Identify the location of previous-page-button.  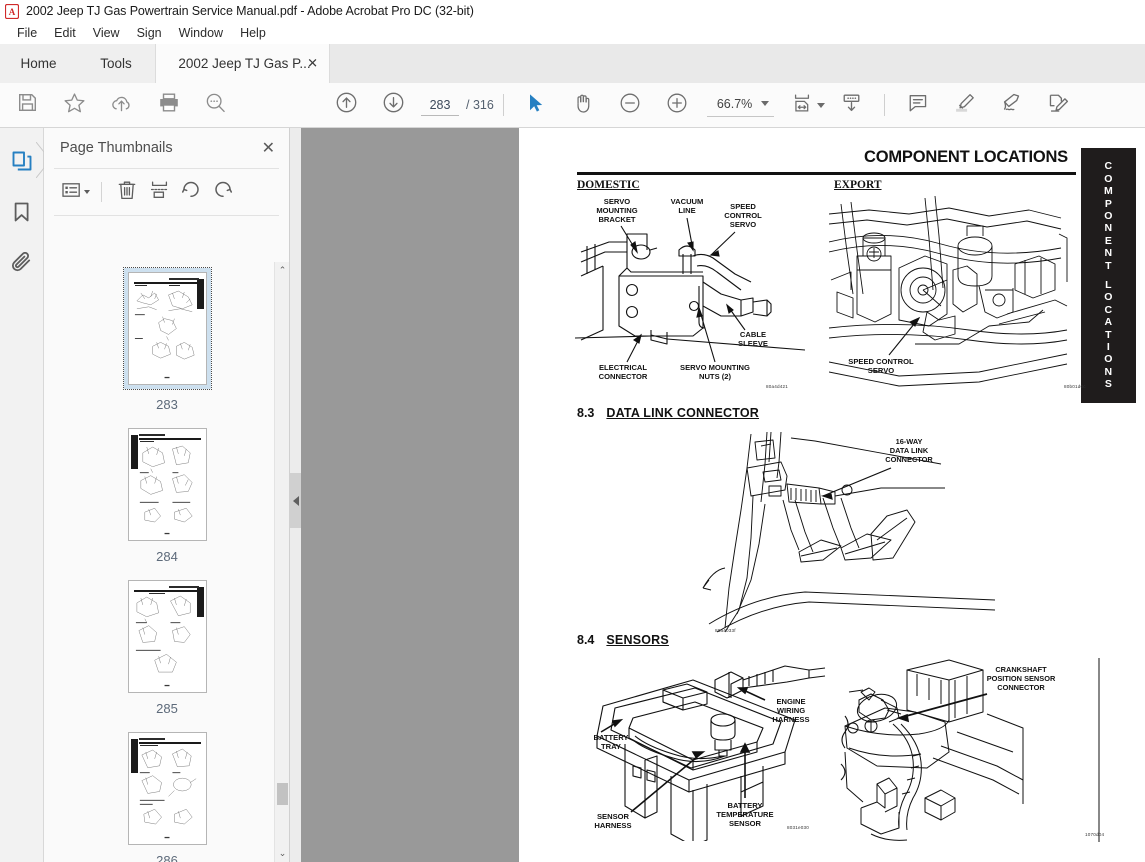
(346, 105).